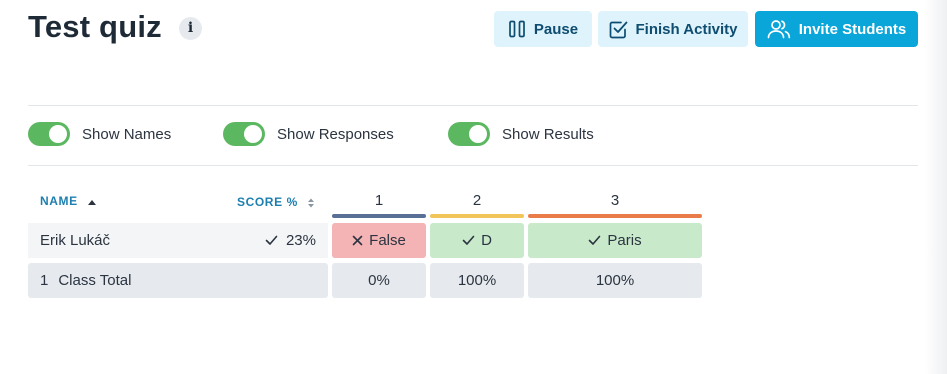 The height and width of the screenshot is (374, 947). Describe the element at coordinates (477, 216) in the screenshot. I see `question-2-color-bar` at that location.